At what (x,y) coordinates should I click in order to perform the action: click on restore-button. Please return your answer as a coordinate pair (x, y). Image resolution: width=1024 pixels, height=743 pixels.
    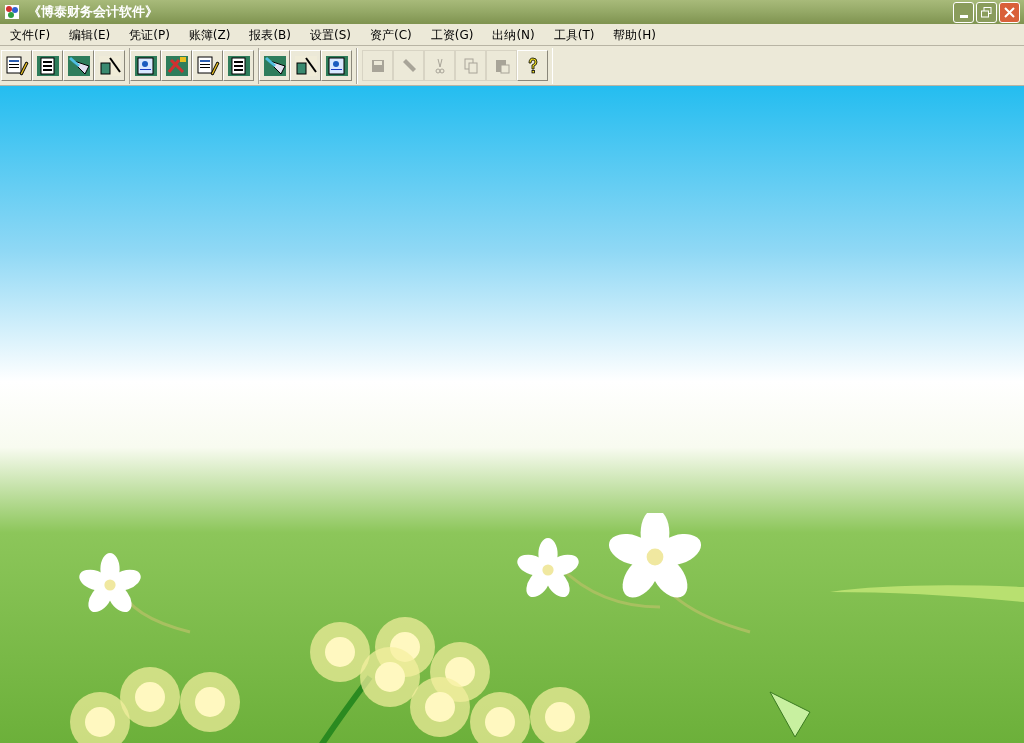
    Looking at the image, I should click on (986, 12).